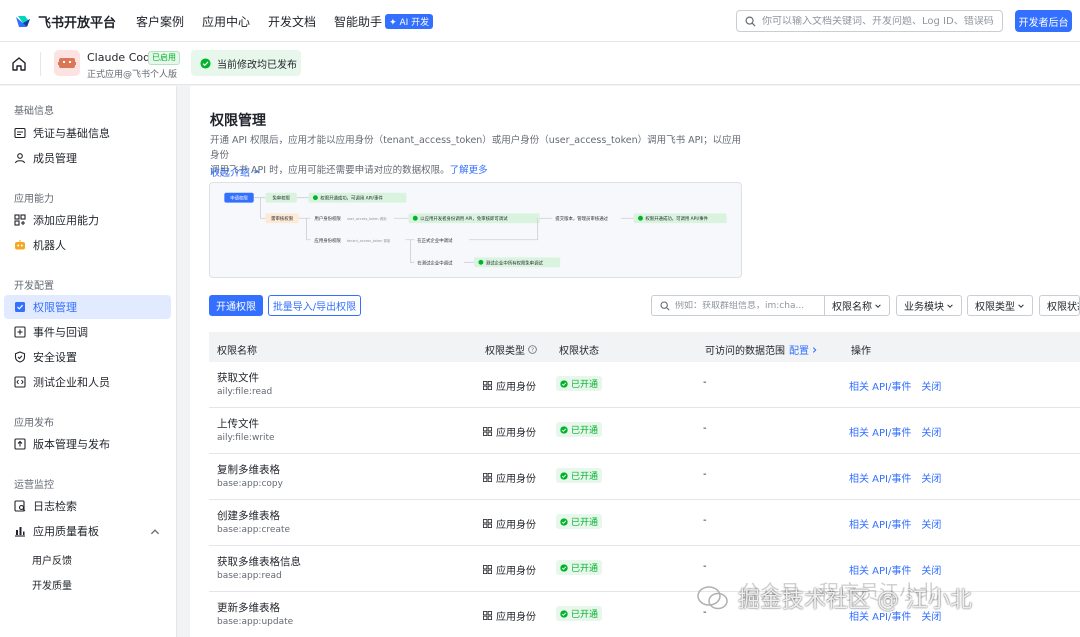  I want to click on sidebar-section-capability: 应用能力, so click(34, 199).